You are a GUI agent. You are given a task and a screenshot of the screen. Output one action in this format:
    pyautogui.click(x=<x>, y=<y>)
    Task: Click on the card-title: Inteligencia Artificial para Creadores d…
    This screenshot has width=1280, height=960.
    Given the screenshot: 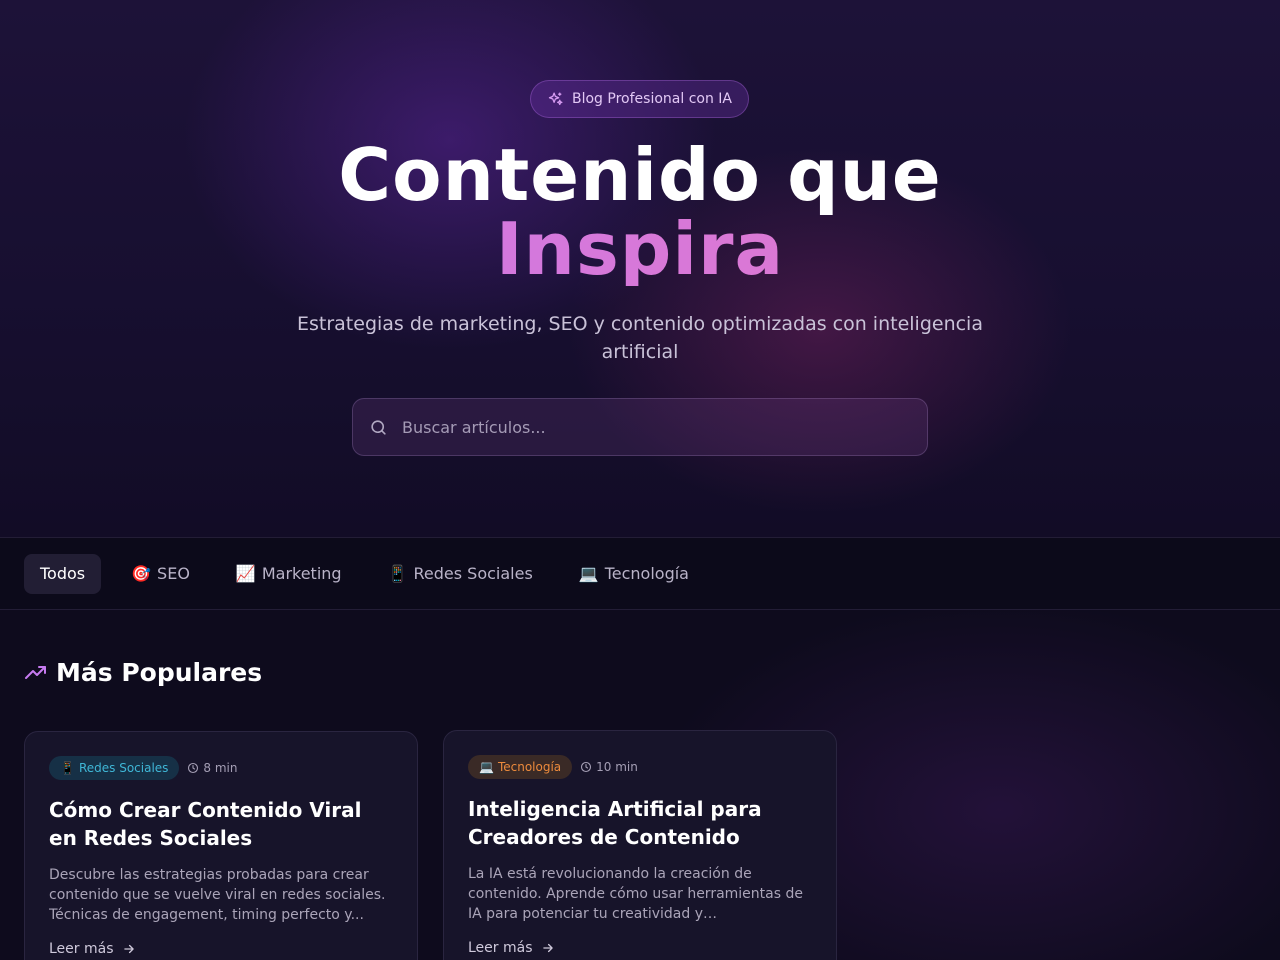 What is the action you would take?
    pyautogui.click(x=640, y=823)
    